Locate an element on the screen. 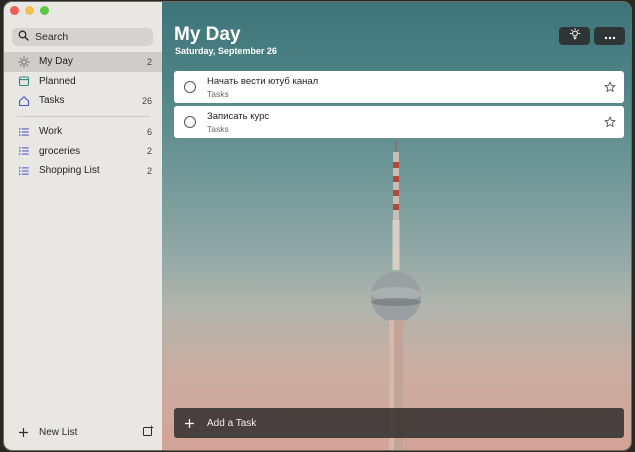  calendar-icon is located at coordinates (24, 81).